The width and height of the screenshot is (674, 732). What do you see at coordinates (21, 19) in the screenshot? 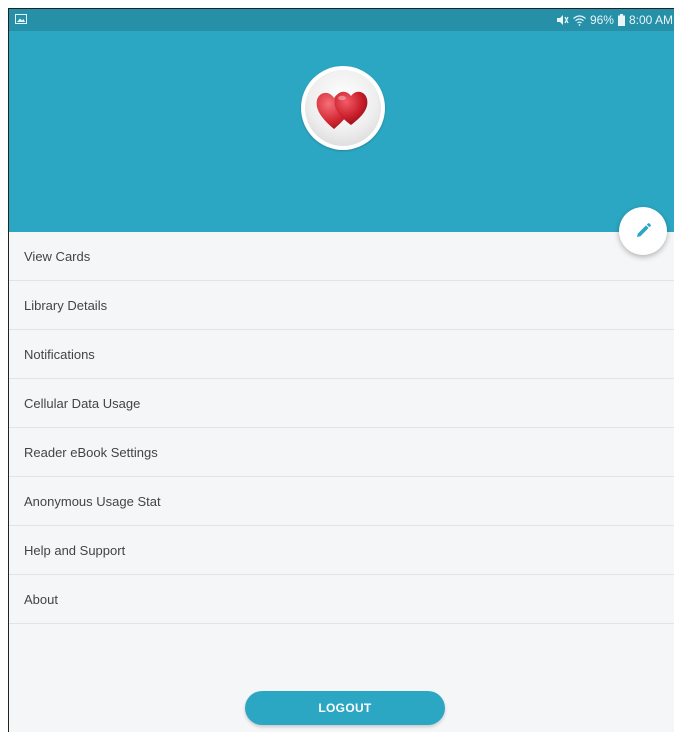
I see `gallery-icon` at bounding box center [21, 19].